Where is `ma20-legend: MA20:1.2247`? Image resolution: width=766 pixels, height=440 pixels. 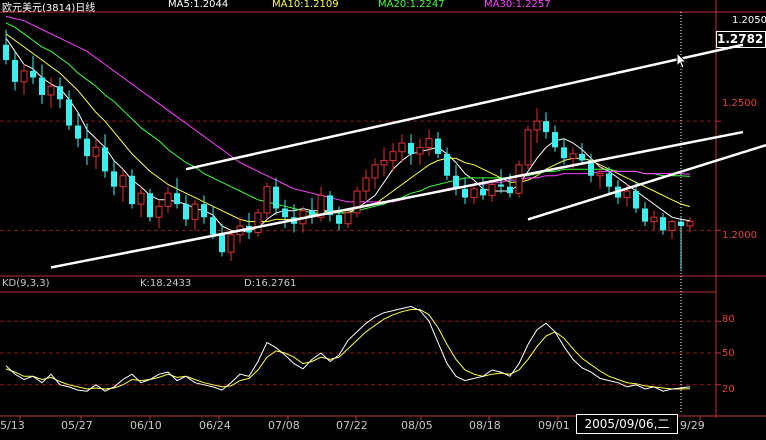 ma20-legend: MA20:1.2247 is located at coordinates (411, 5).